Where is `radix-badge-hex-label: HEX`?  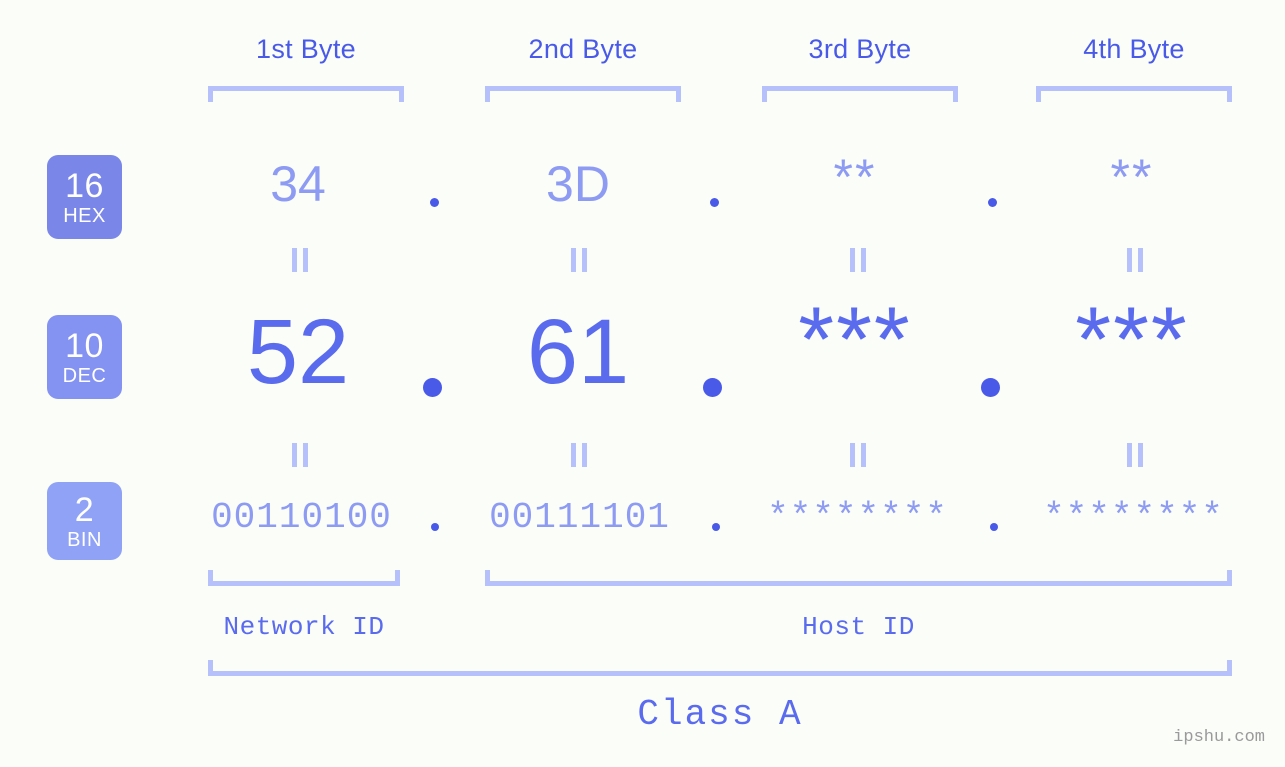 radix-badge-hex-label: HEX is located at coordinates (84, 215).